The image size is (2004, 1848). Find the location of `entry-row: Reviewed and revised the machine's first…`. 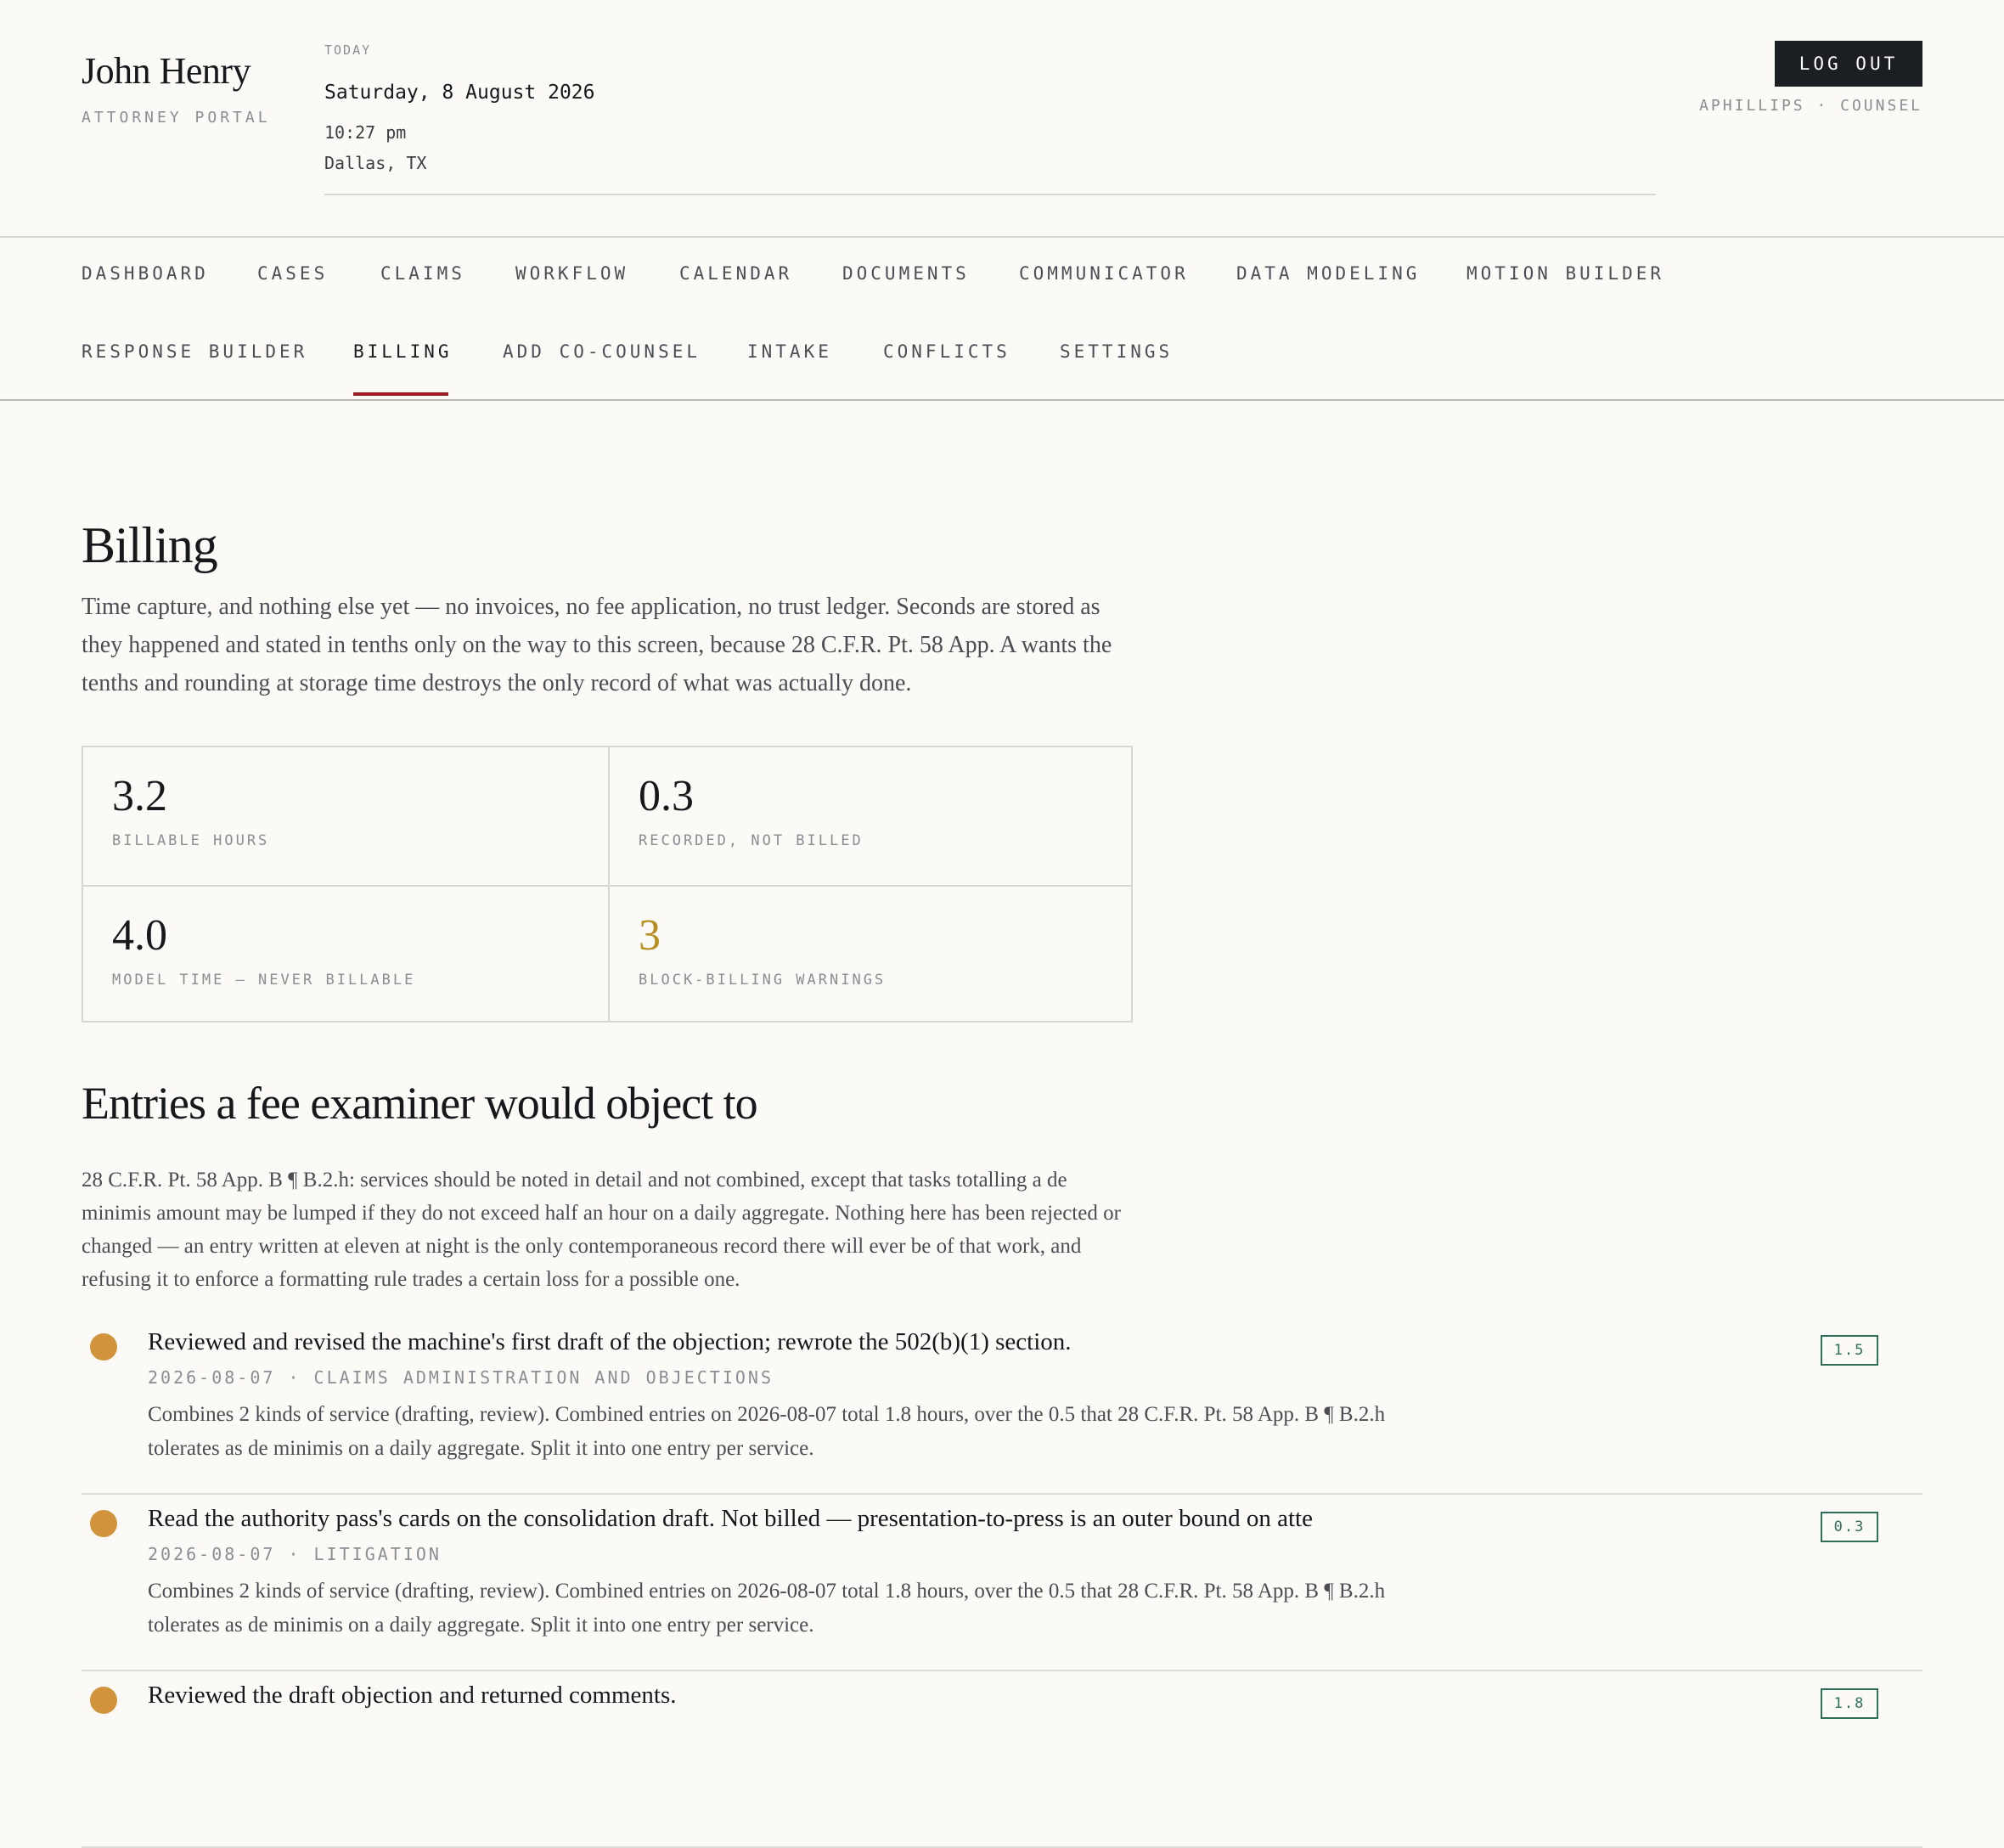

entry-row: Reviewed and revised the machine's first… is located at coordinates (1002, 1406).